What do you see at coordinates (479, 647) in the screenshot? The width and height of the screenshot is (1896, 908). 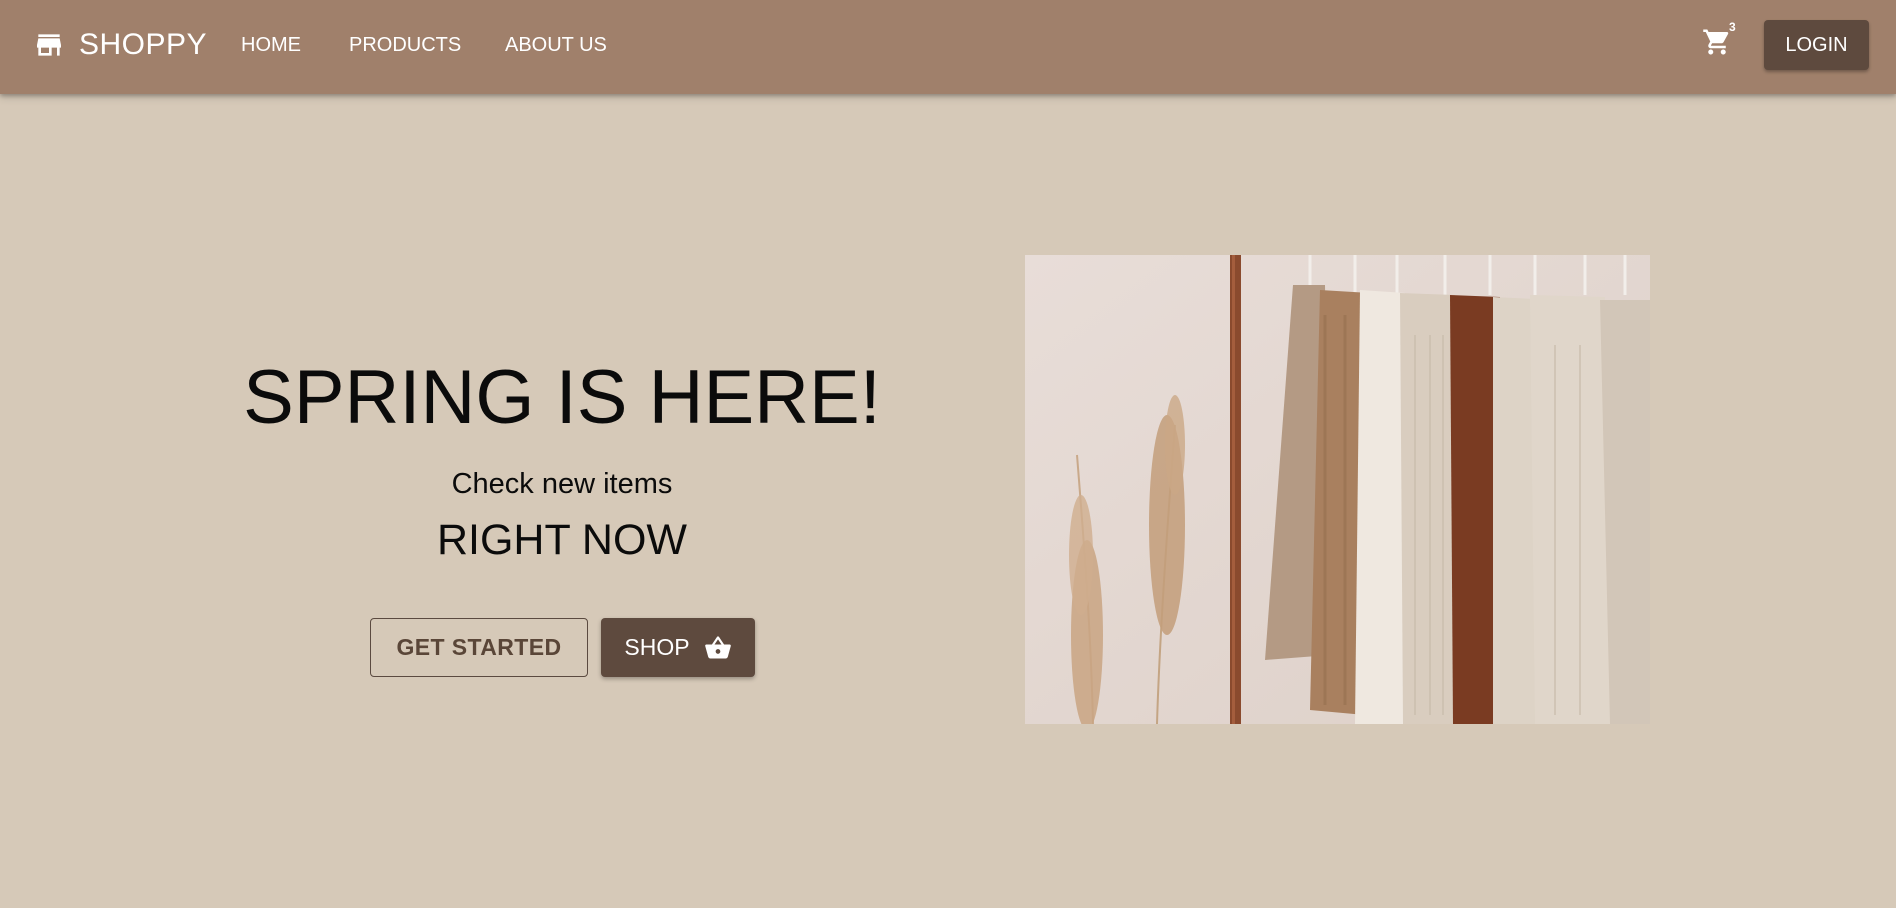 I see `get-started-button: GET STARTED` at bounding box center [479, 647].